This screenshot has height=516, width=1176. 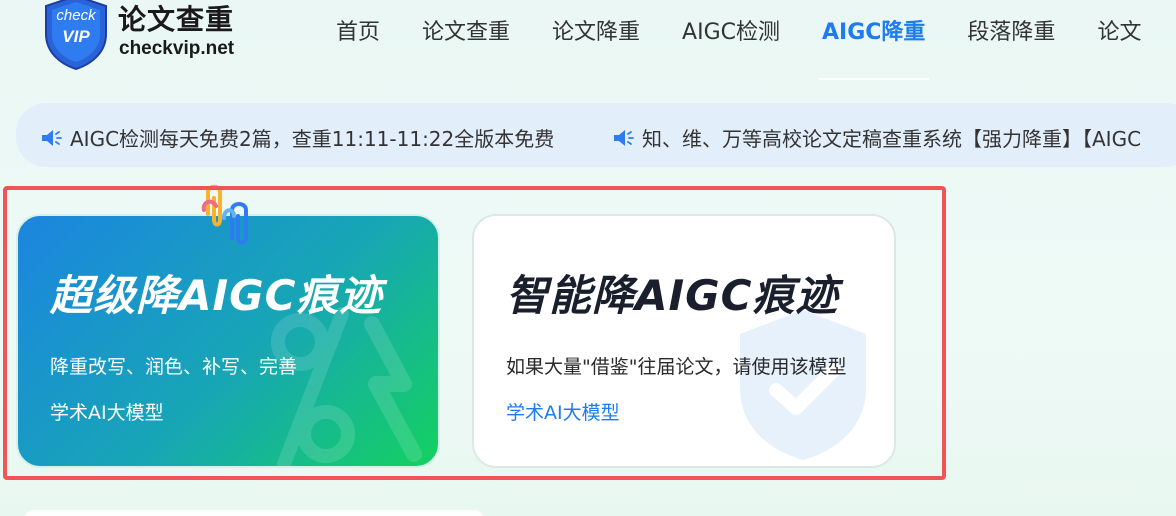 I want to click on nav-item-home: 首页, so click(x=358, y=46).